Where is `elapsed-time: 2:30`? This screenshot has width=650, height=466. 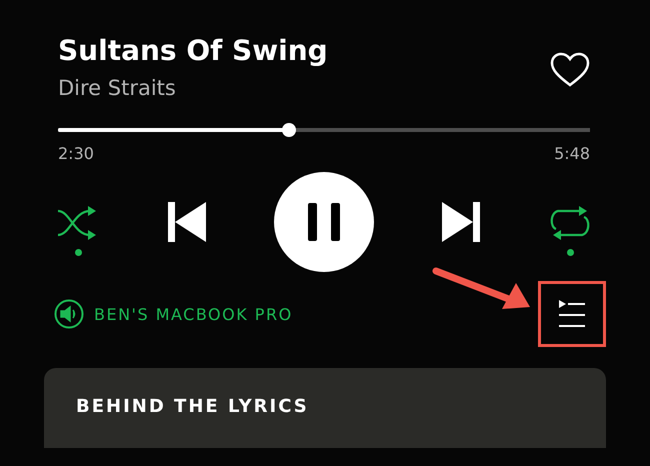
elapsed-time: 2:30 is located at coordinates (76, 153).